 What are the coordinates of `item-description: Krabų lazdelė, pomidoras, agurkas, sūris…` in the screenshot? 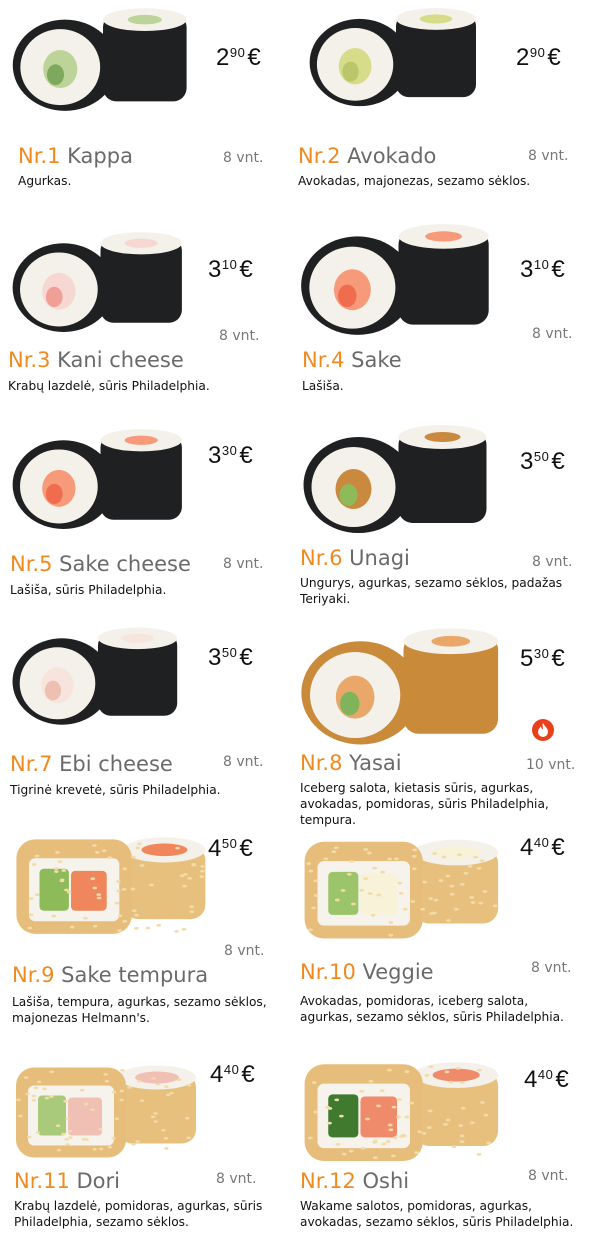 It's located at (151, 1214).